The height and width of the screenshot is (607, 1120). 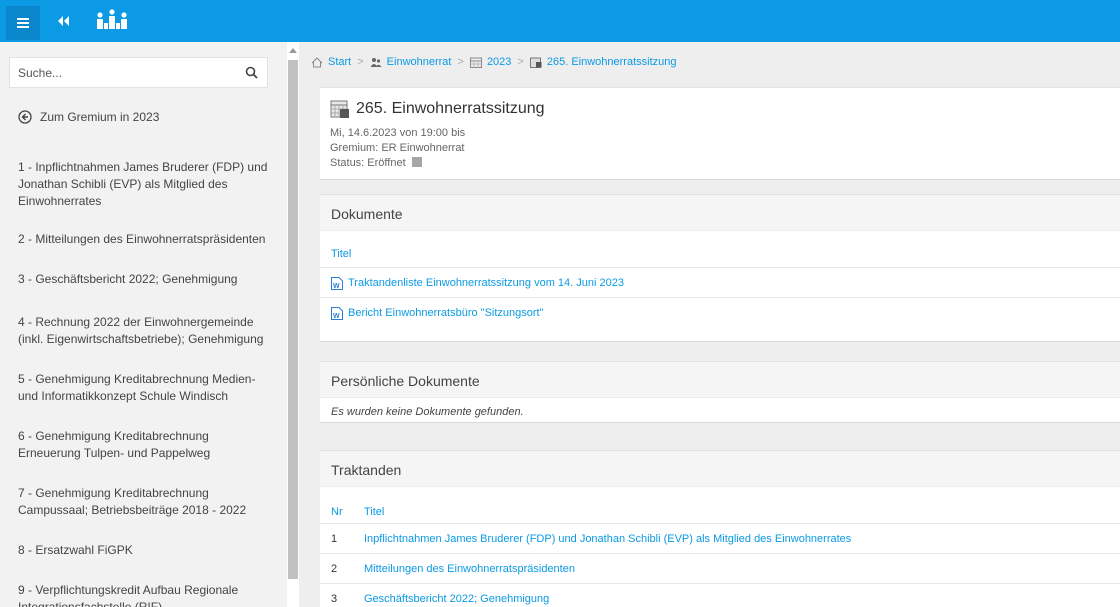 What do you see at coordinates (499, 62) in the screenshot?
I see `breadcrumb-year: 2023` at bounding box center [499, 62].